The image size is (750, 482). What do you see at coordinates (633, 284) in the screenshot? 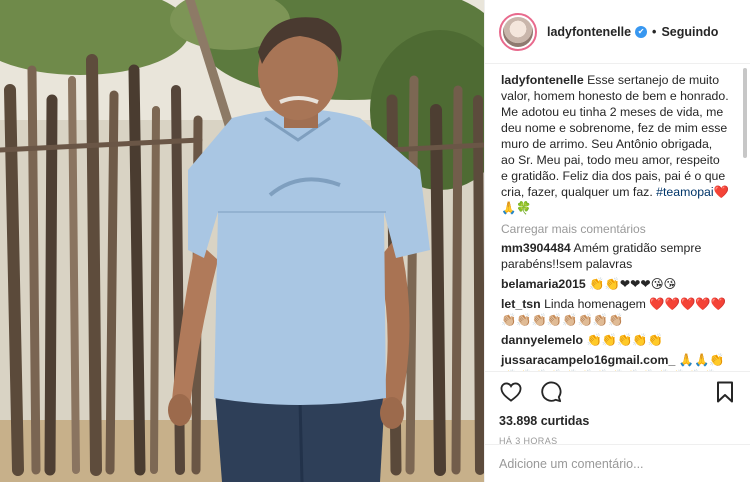
I see `comment-text: 👏👏❤❤❤😘😘` at bounding box center [633, 284].